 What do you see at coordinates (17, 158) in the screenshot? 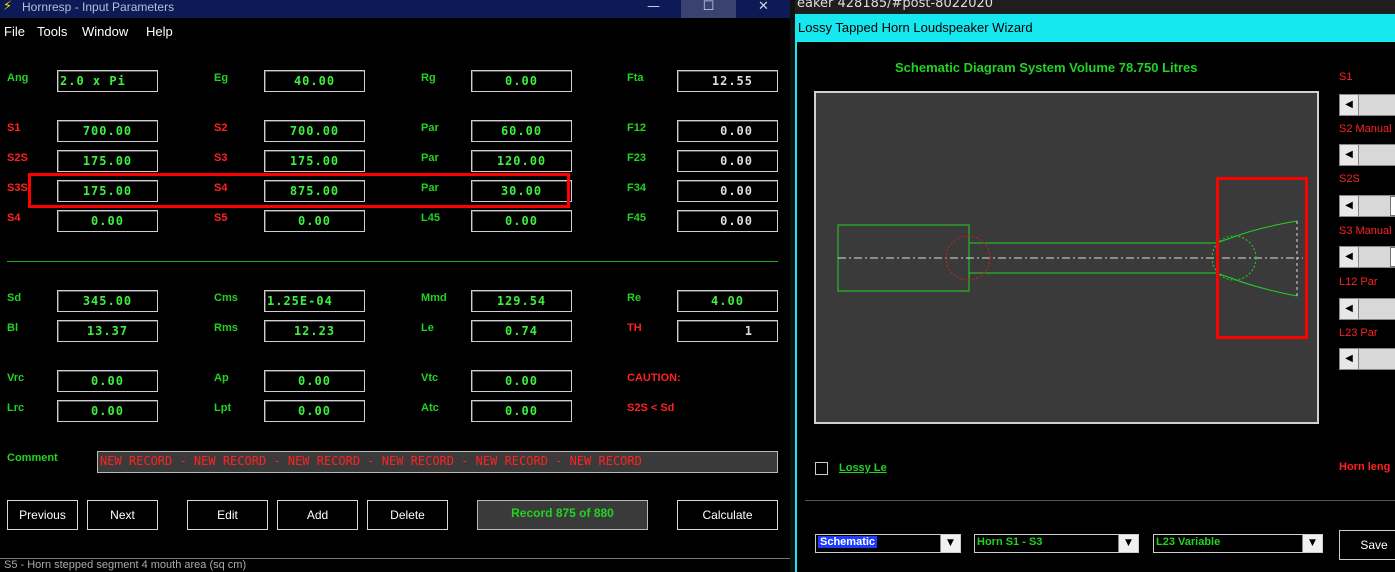
I see `label-s2s: S2S` at bounding box center [17, 158].